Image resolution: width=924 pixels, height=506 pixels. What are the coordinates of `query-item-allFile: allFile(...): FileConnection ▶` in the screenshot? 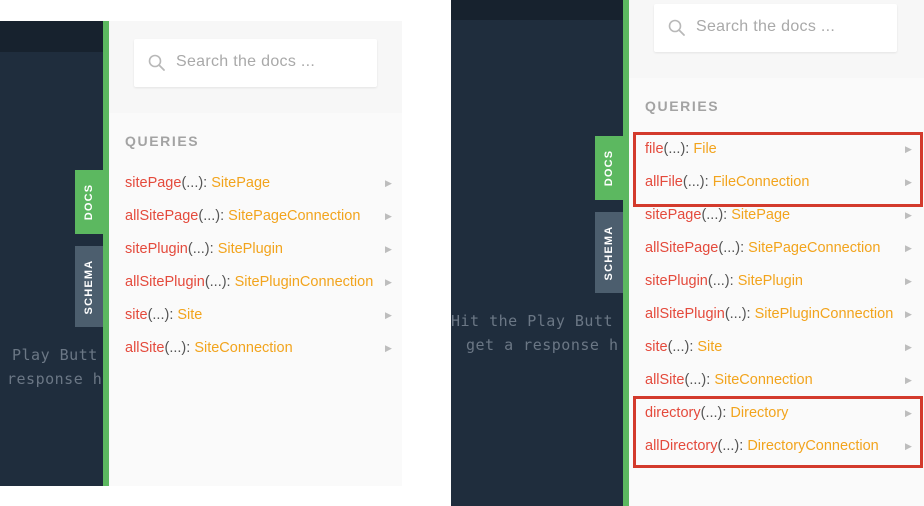 It's located at (781, 182).